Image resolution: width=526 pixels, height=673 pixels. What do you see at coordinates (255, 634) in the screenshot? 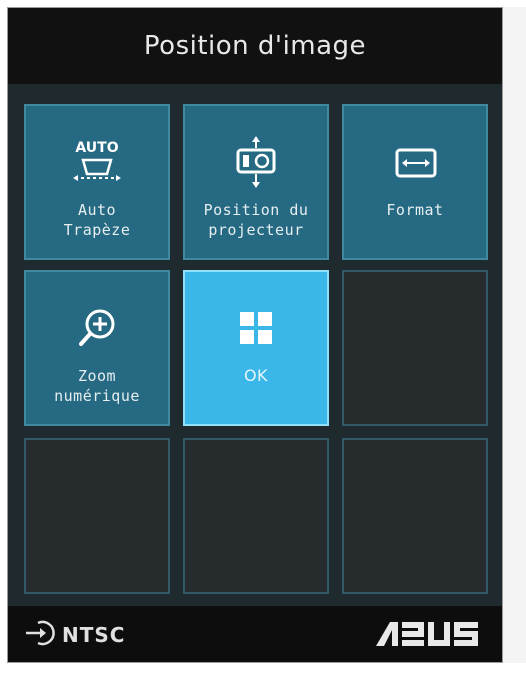
I see `status-bar: NTSC` at bounding box center [255, 634].